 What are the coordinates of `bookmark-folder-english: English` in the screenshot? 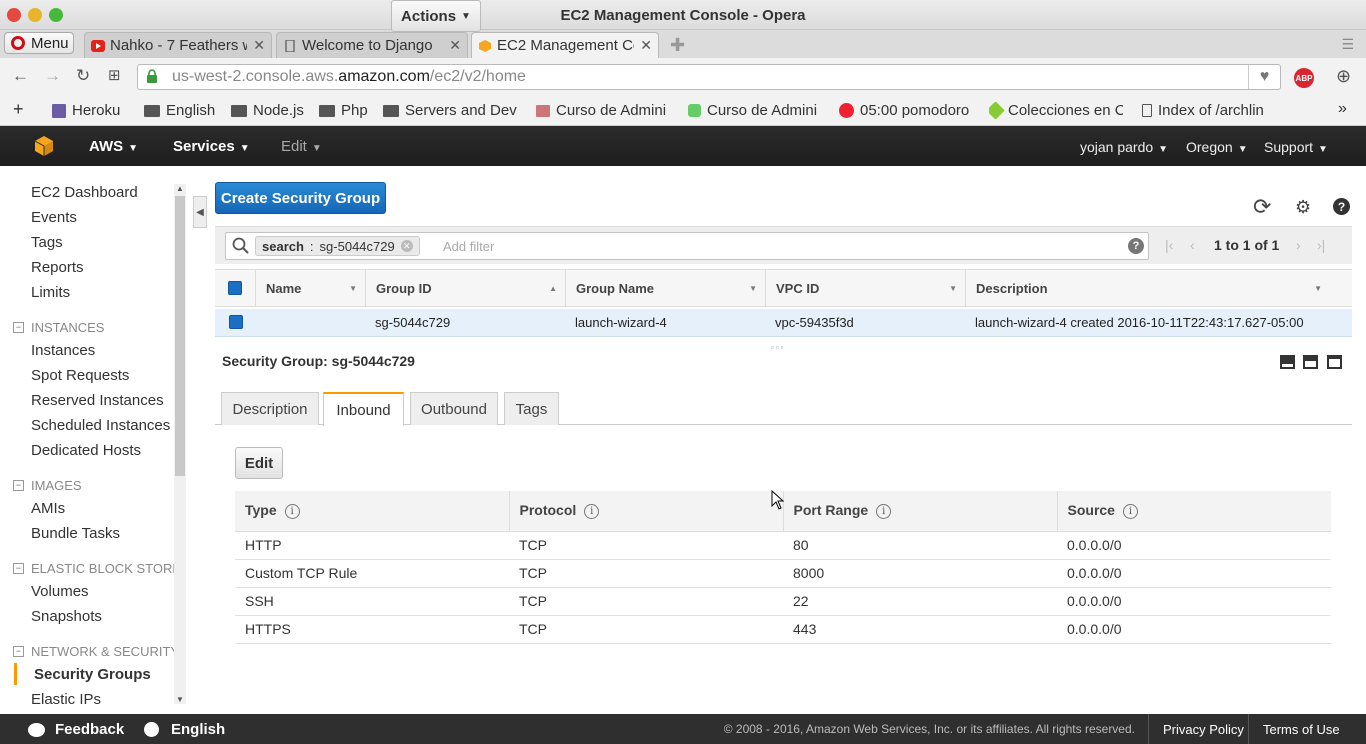 It's located at (179, 110).